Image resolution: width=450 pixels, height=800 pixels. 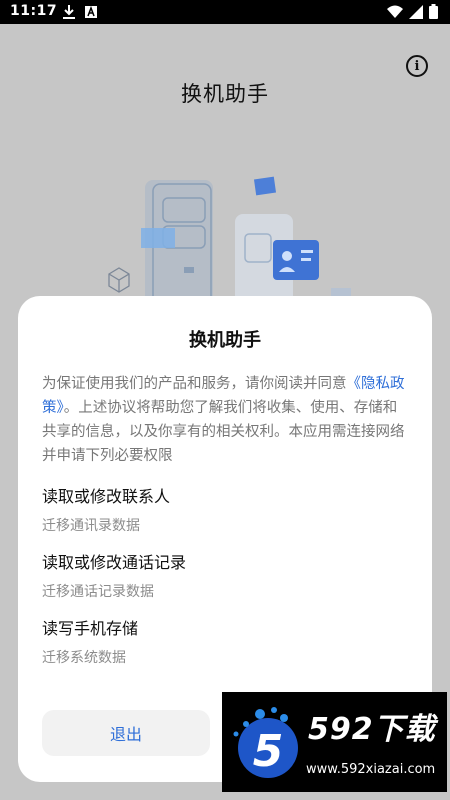 I want to click on status-time: 11:17, so click(x=34, y=11).